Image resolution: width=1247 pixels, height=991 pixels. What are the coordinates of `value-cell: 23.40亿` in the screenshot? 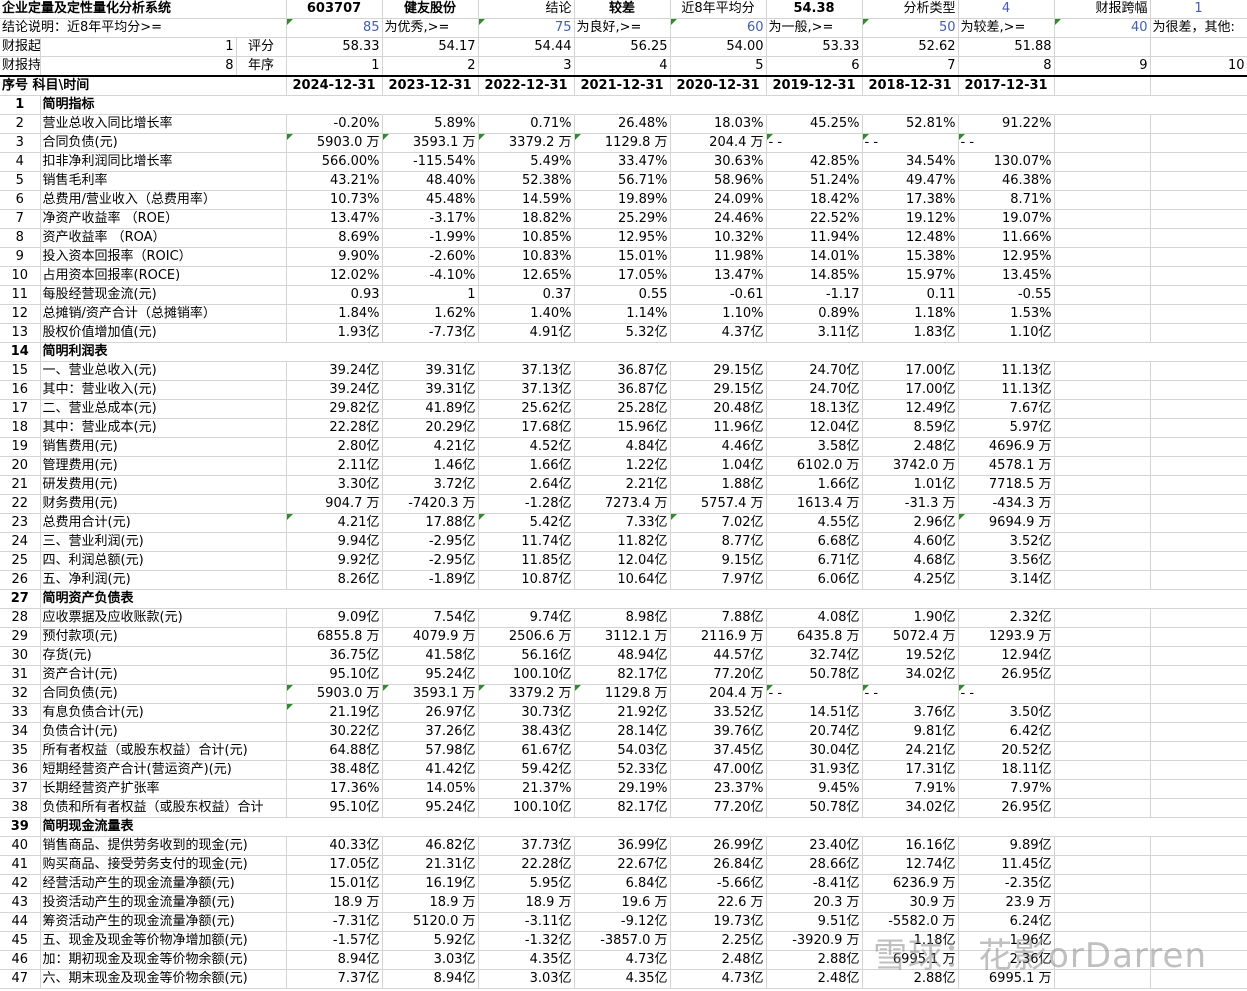 It's located at (814, 846).